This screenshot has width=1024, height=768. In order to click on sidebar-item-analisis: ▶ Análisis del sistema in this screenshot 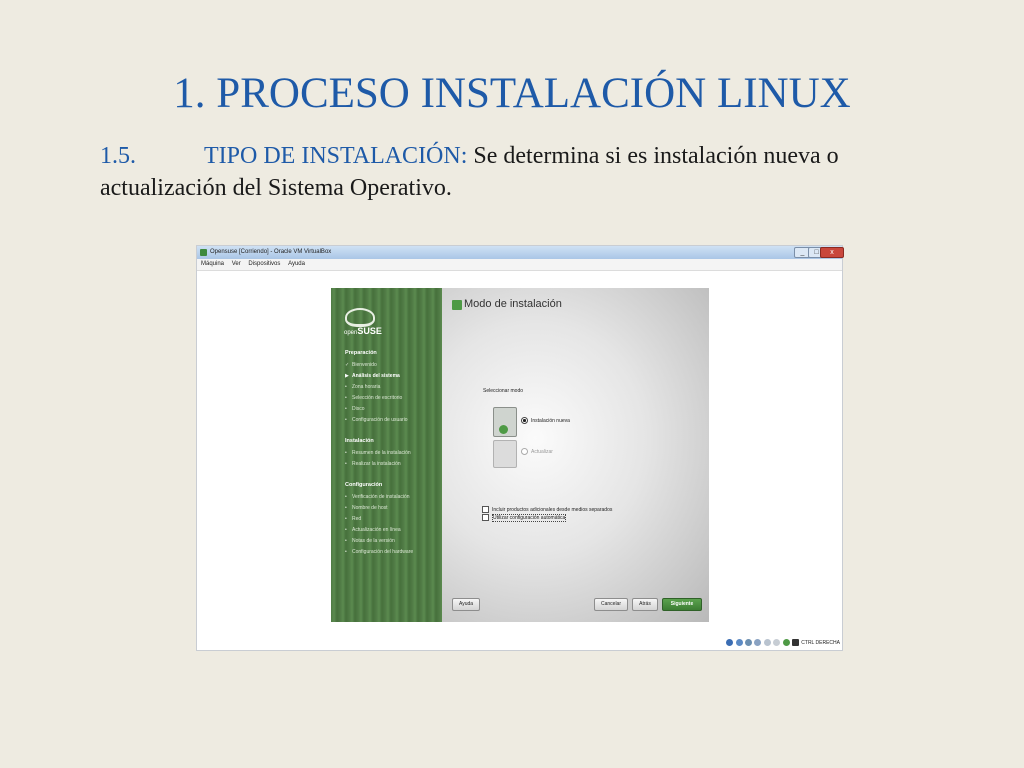, I will do `click(372, 376)`.